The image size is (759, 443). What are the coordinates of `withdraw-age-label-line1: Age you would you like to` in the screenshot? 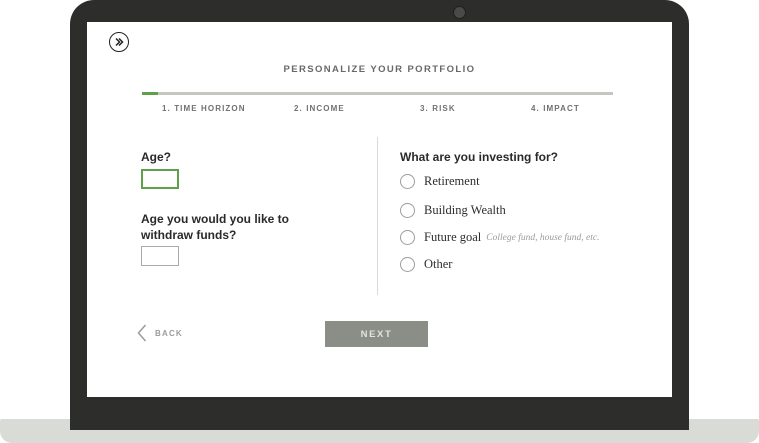 It's located at (215, 219).